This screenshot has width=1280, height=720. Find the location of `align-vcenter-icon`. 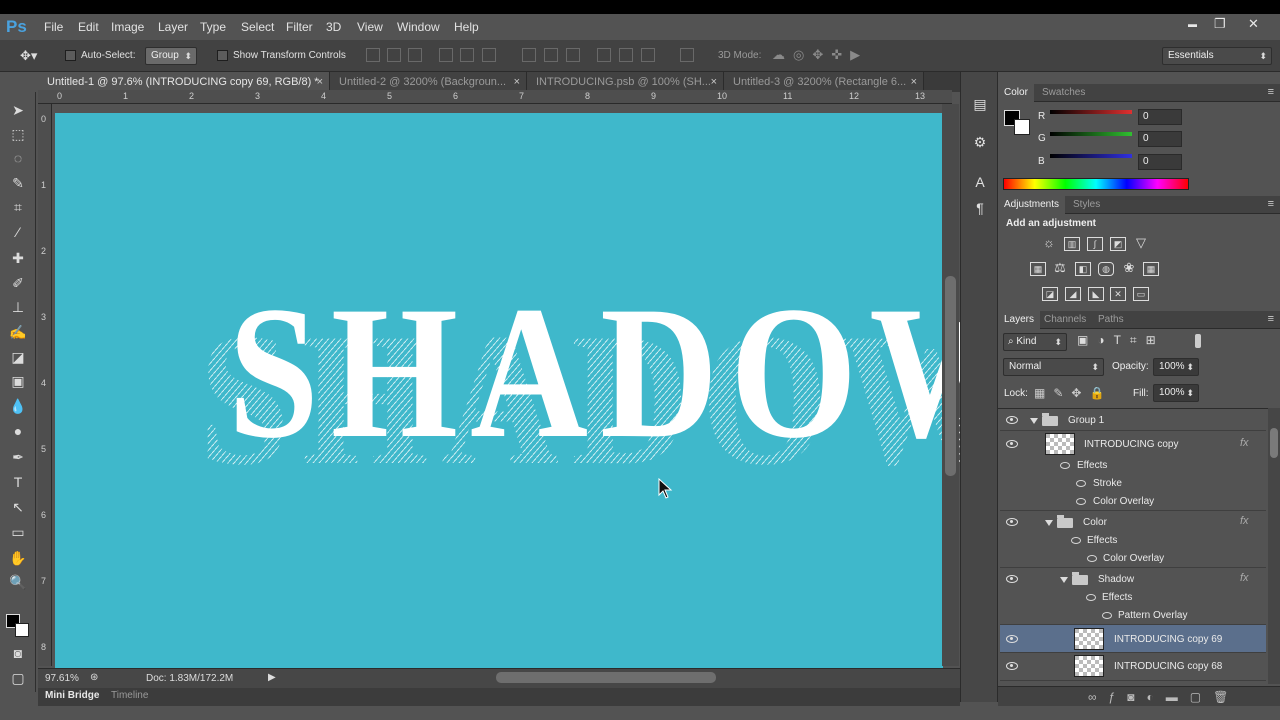

align-vcenter-icon is located at coordinates (394, 55).